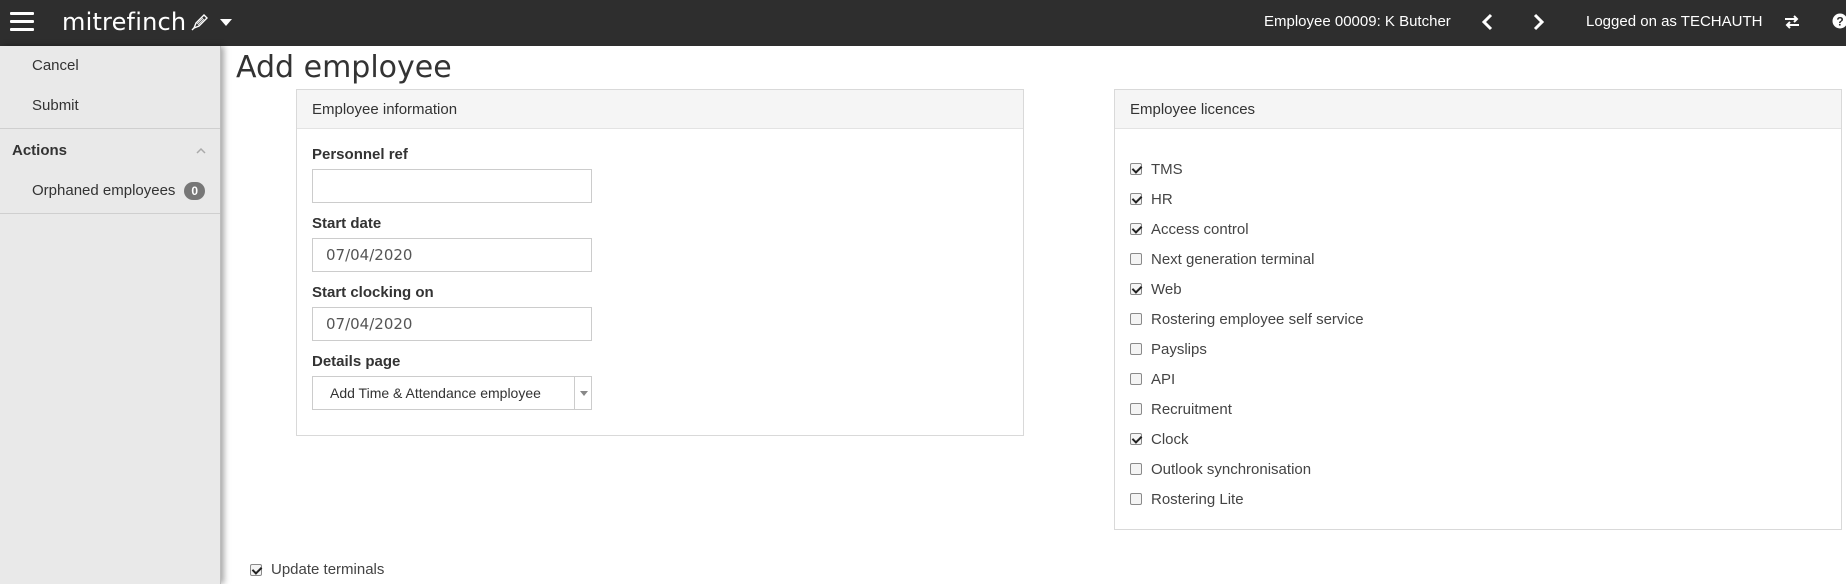 Image resolution: width=1846 pixels, height=584 pixels. Describe the element at coordinates (373, 292) in the screenshot. I see `start-clocking-label: Start clocking on` at that location.